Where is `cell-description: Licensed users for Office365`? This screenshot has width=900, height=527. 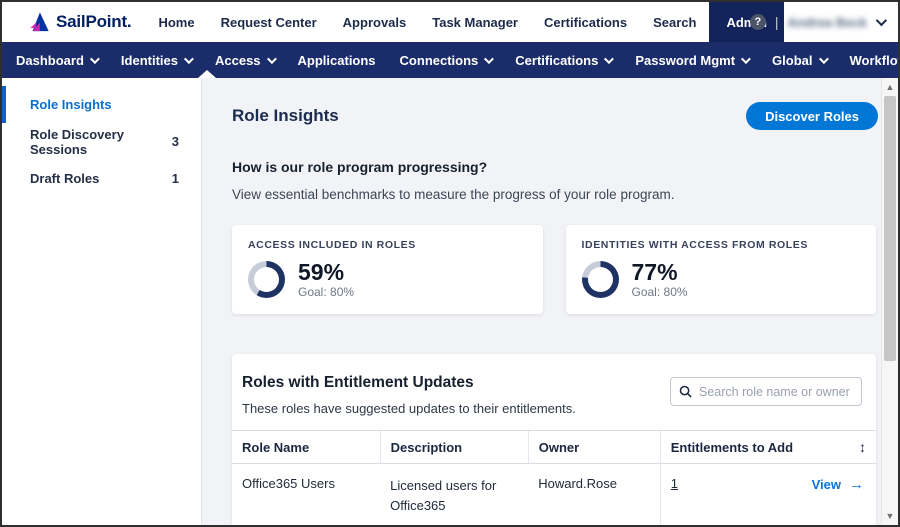 cell-description: Licensed users for Office365 is located at coordinates (454, 495).